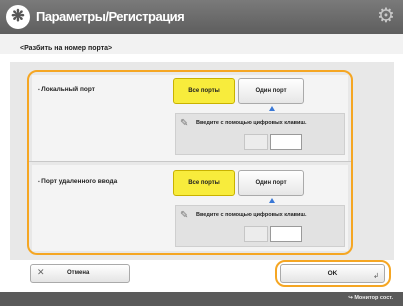  I want to click on title-bar: ❋ Параметры/Регистрация ⚙, so click(201, 17).